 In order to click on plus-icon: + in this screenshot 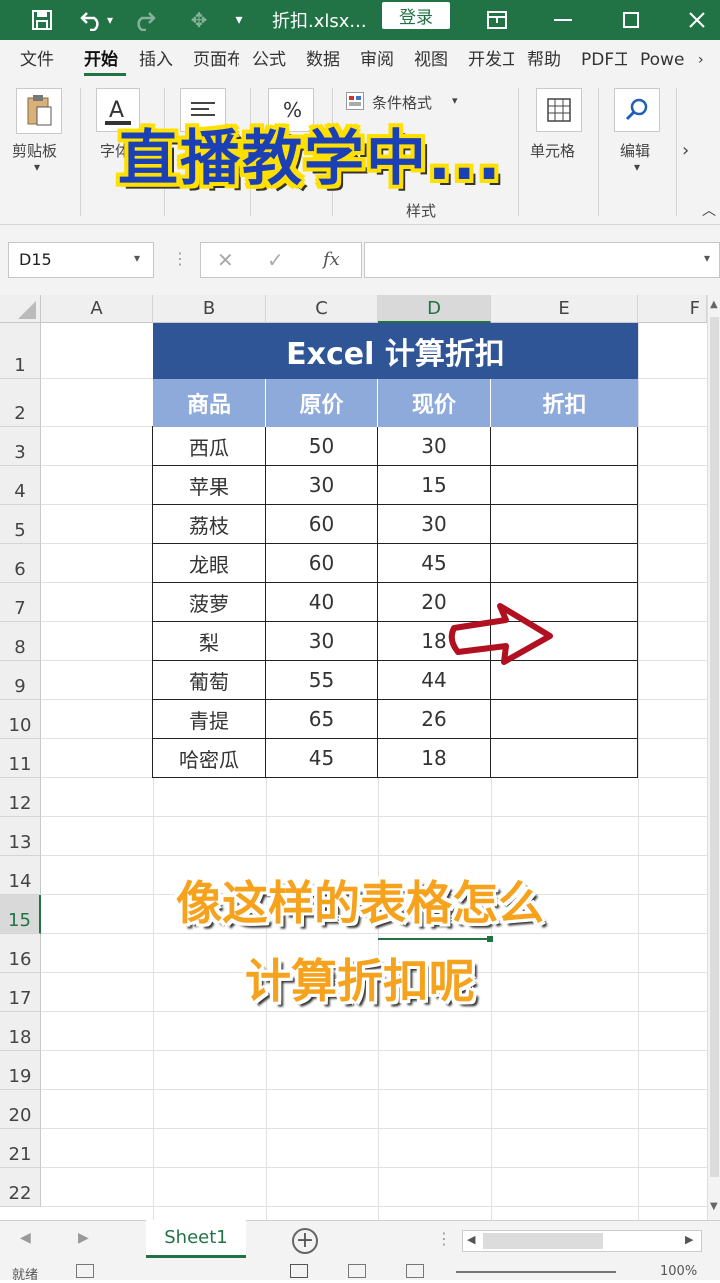, I will do `click(305, 1241)`.